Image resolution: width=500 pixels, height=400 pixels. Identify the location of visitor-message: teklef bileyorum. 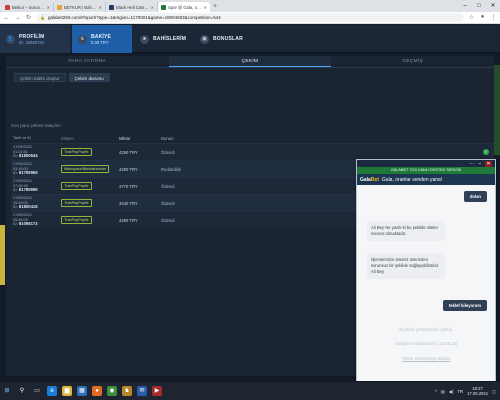
(464, 305).